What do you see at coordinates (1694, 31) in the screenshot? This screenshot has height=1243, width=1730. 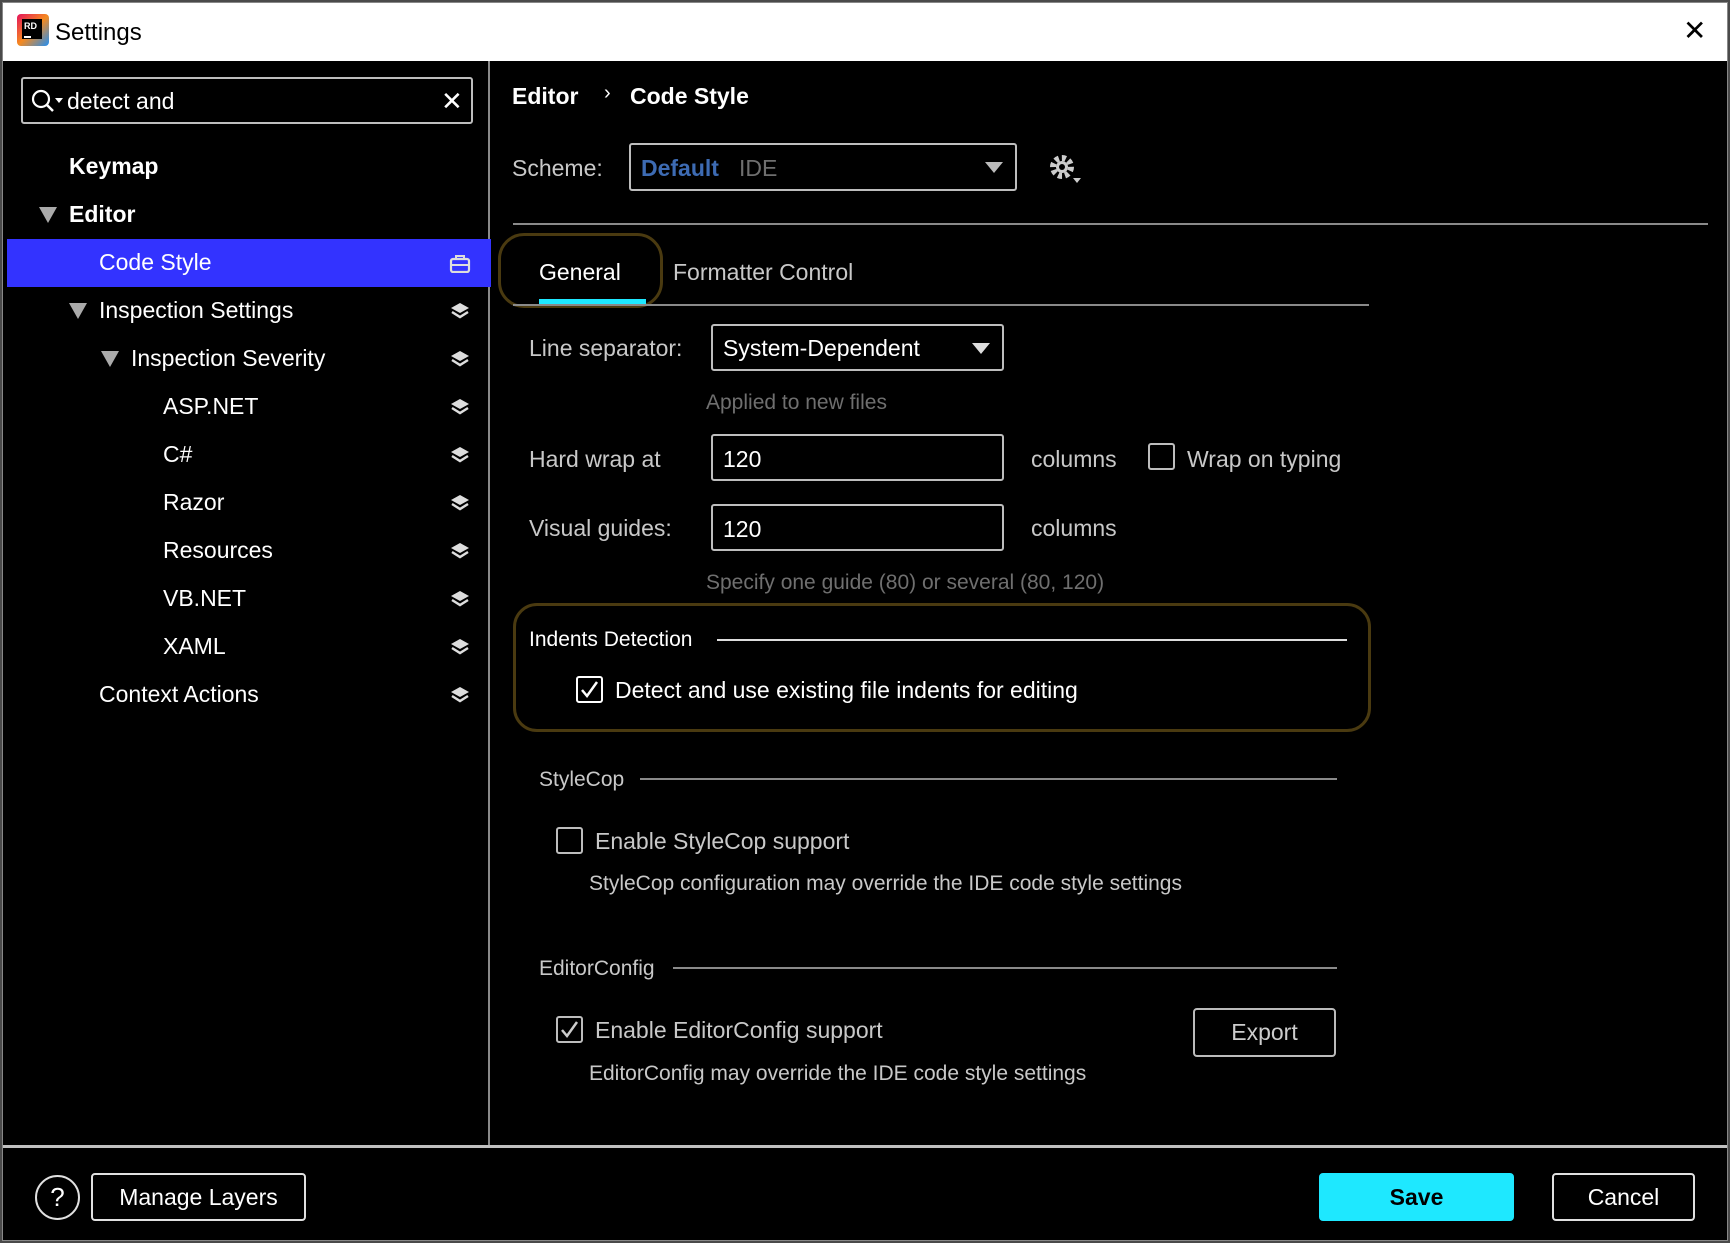 I see `close-icon: ✕` at bounding box center [1694, 31].